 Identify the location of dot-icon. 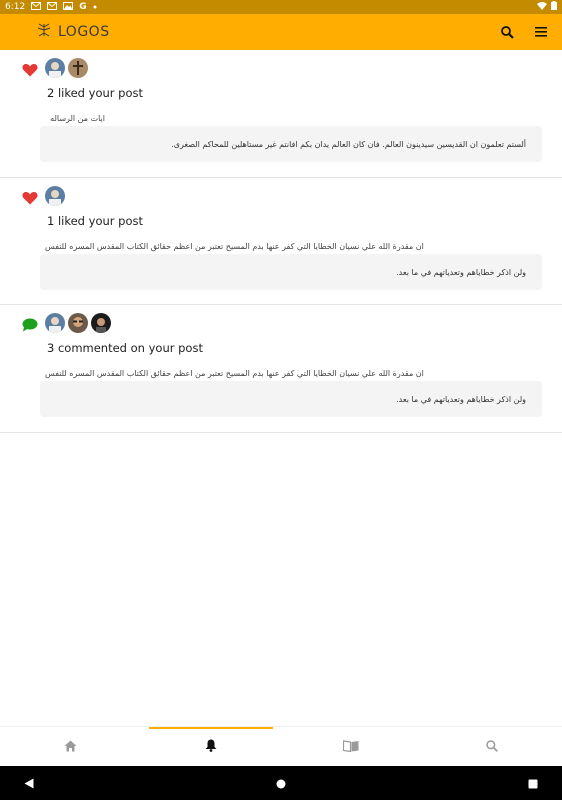
(95, 7).